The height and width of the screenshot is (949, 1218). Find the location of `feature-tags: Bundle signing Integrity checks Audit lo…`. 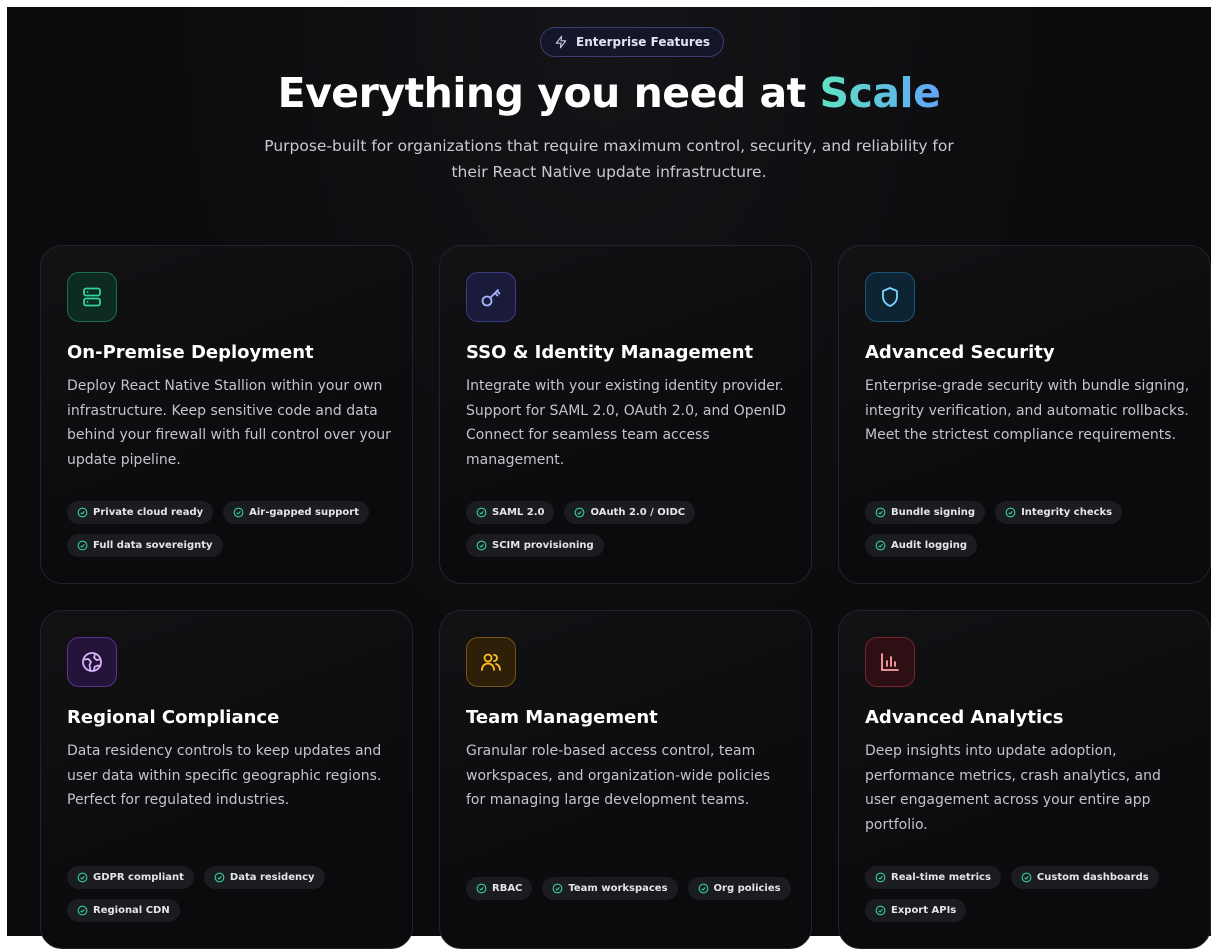

feature-tags: Bundle signing Integrity checks Audit lo… is located at coordinates (1030, 529).